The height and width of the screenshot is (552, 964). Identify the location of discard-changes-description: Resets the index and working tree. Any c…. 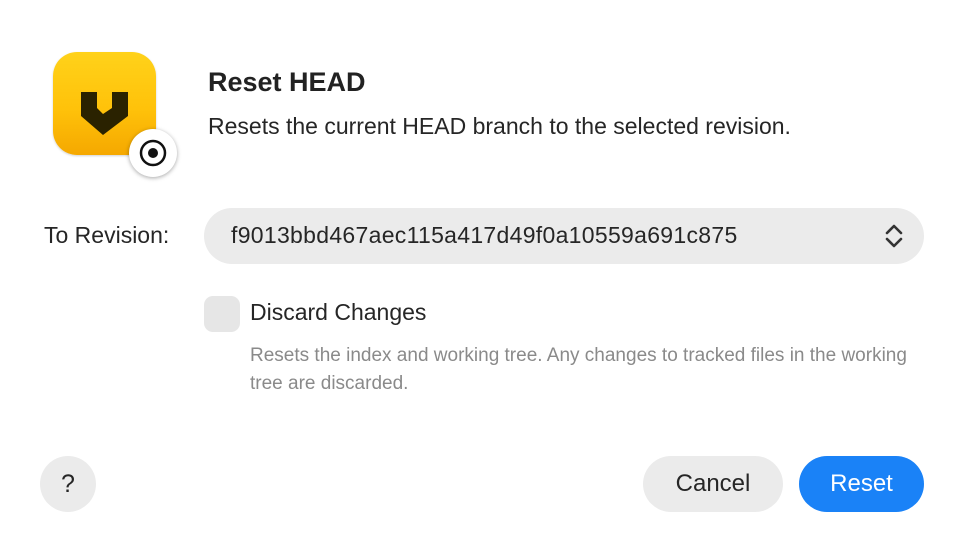
(578, 369).